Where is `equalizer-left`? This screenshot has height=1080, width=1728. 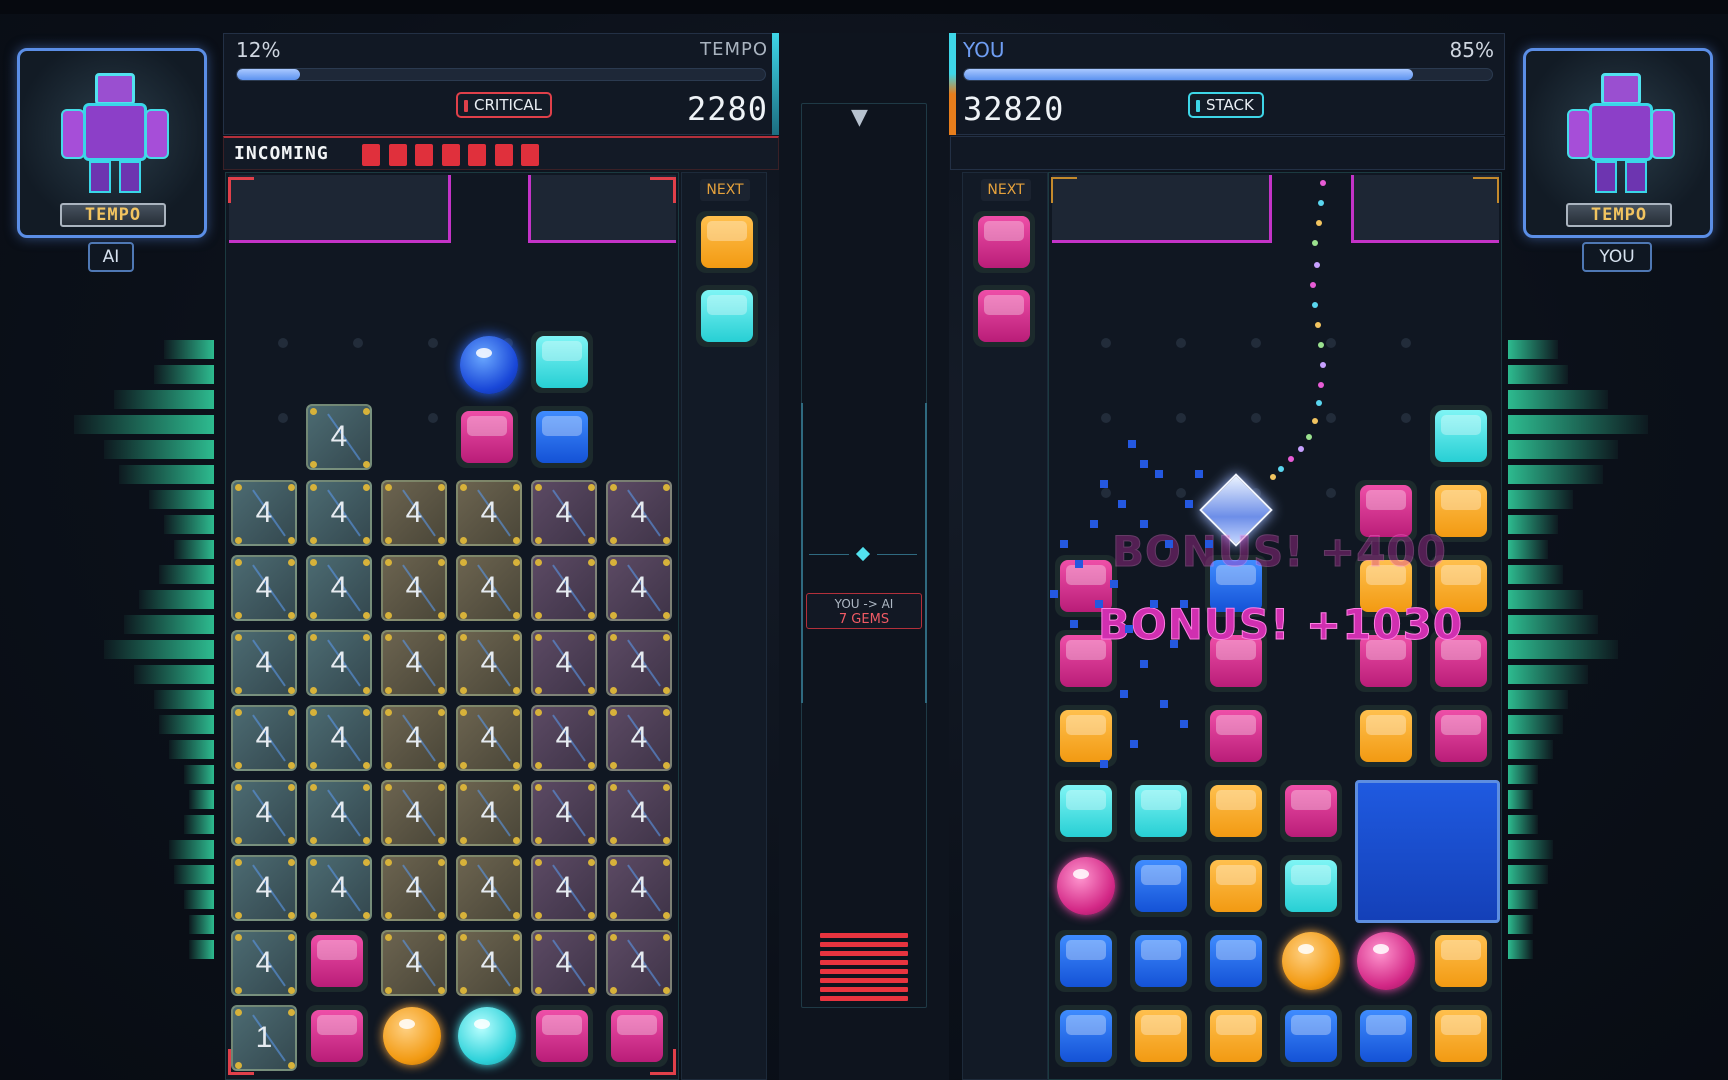 equalizer-left is located at coordinates (110, 652).